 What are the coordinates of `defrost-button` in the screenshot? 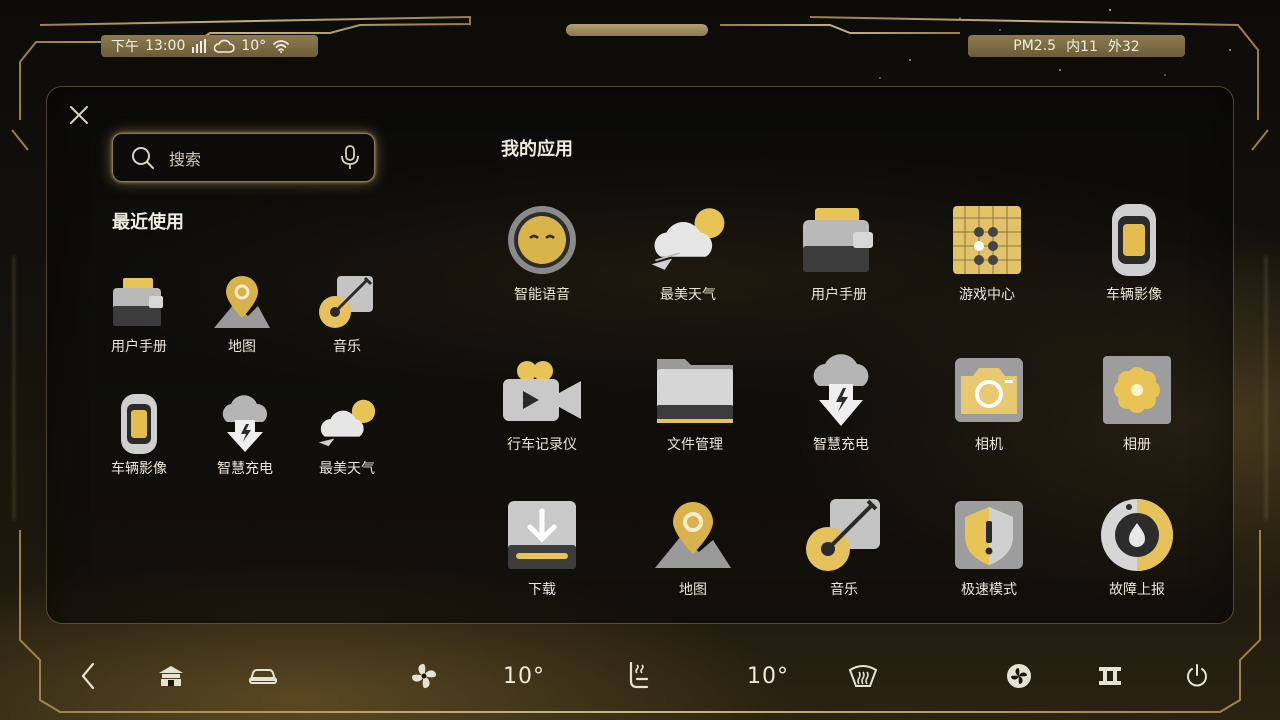 It's located at (863, 676).